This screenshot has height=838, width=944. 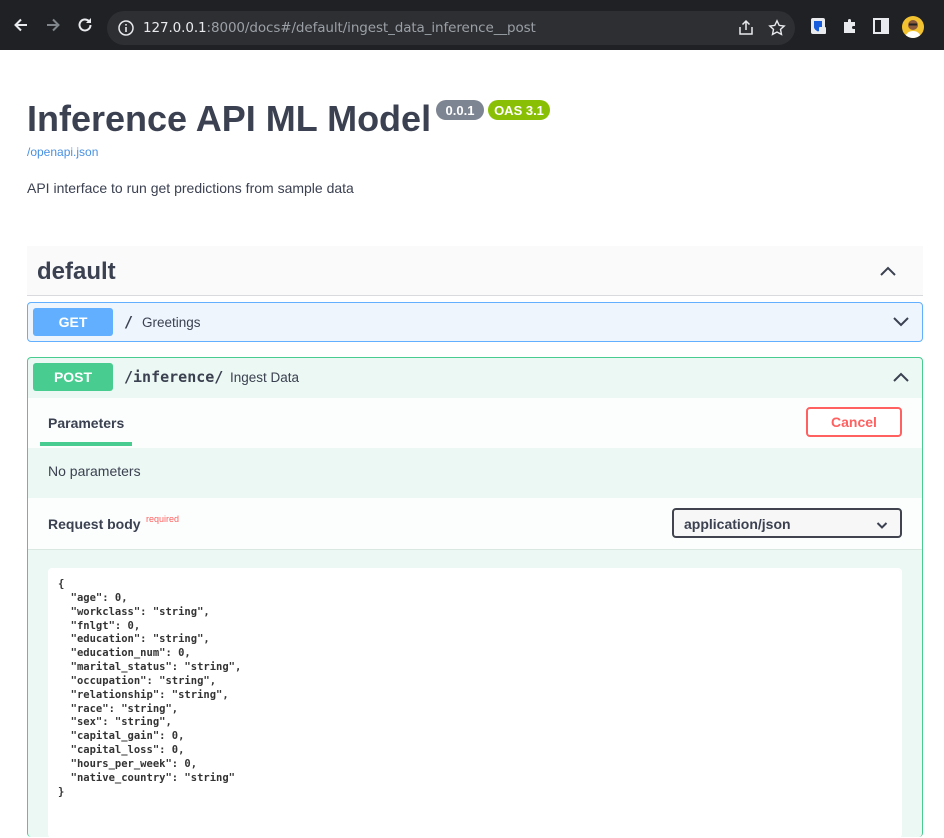 I want to click on profile-avatar, so click(x=913, y=27).